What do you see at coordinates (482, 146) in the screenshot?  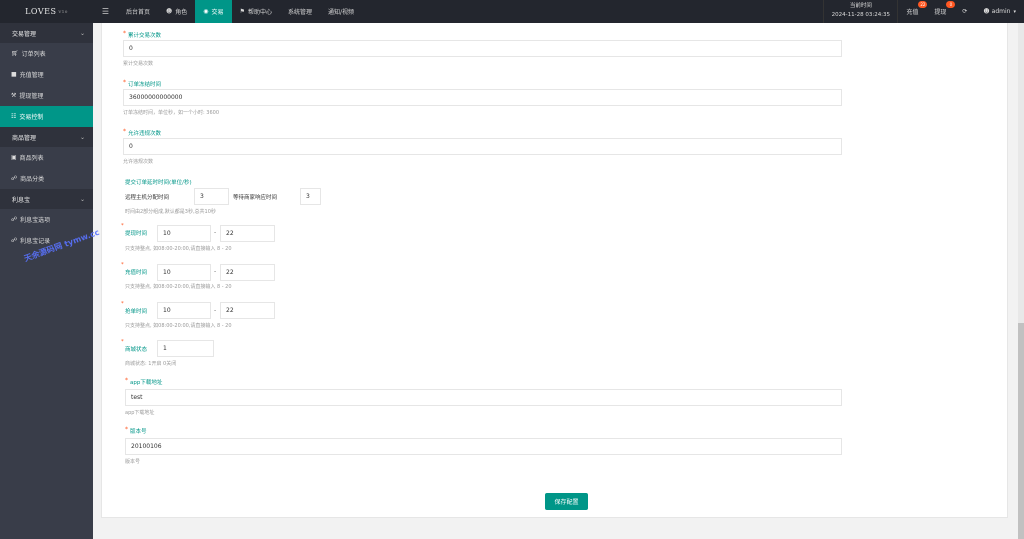 I see `violation-count-input: 0` at bounding box center [482, 146].